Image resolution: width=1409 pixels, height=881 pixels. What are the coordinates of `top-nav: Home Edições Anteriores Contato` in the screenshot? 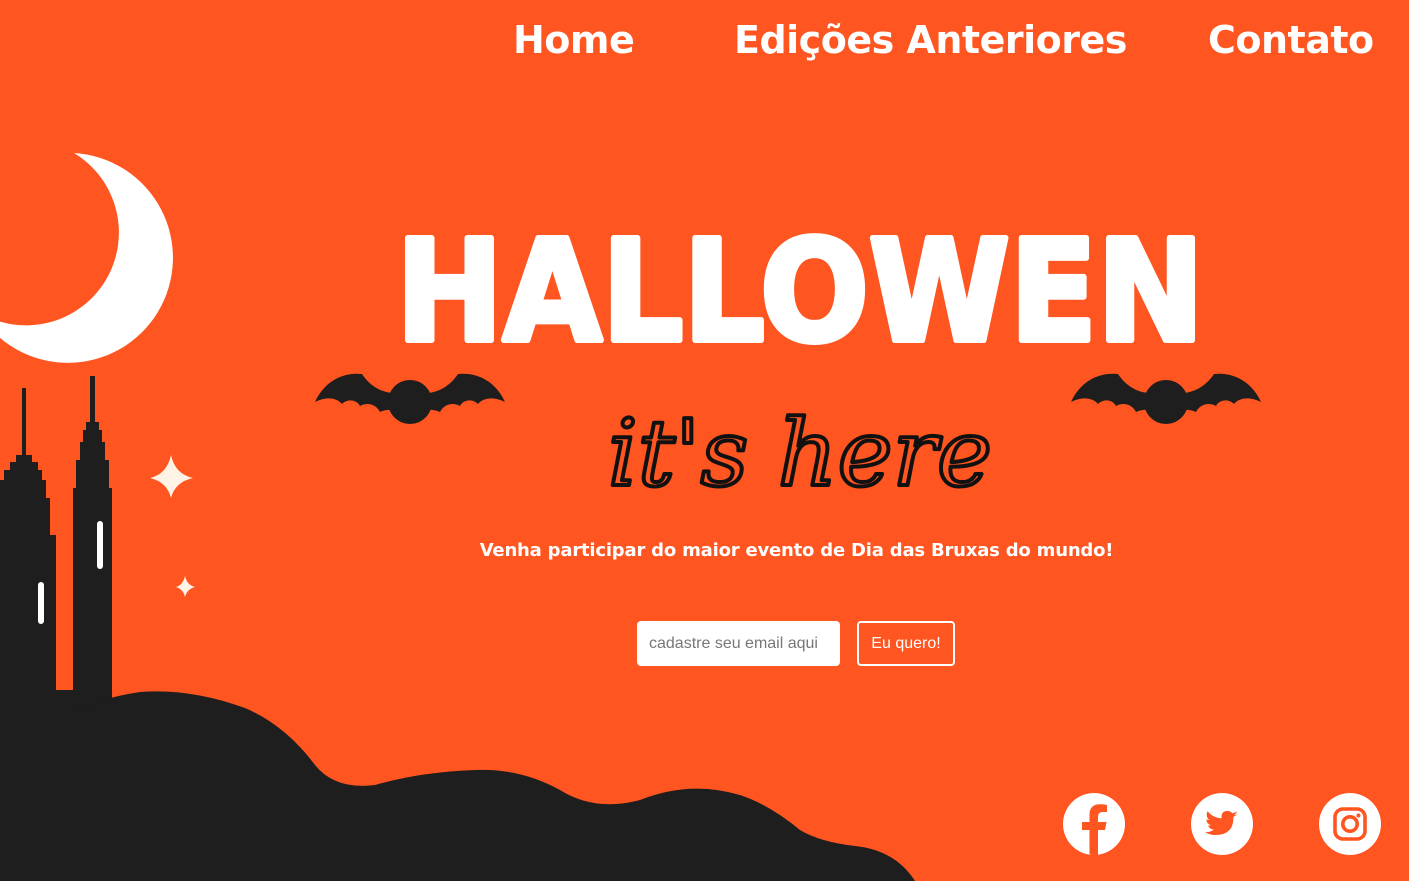 It's located at (704, 42).